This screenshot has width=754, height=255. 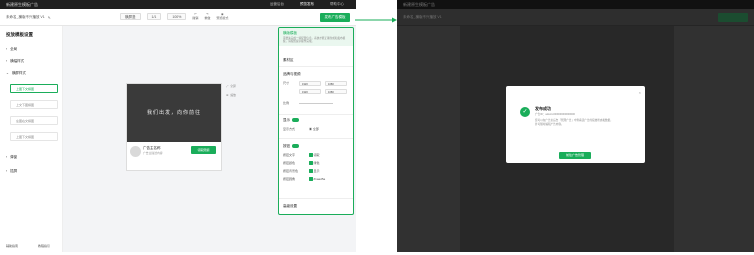 What do you see at coordinates (11, 49) in the screenshot?
I see `sidebar-item-global: › 全局` at bounding box center [11, 49].